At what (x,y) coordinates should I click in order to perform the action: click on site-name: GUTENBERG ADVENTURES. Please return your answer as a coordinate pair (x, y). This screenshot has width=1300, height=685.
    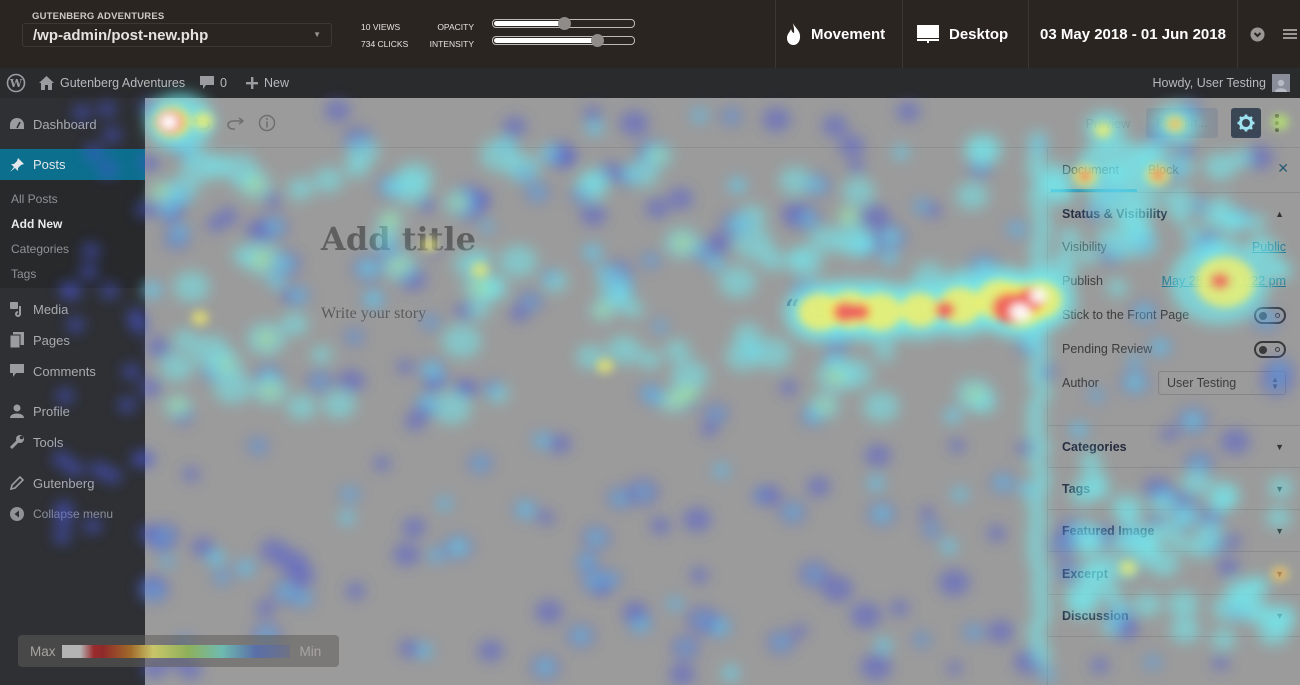
    Looking at the image, I should click on (98, 16).